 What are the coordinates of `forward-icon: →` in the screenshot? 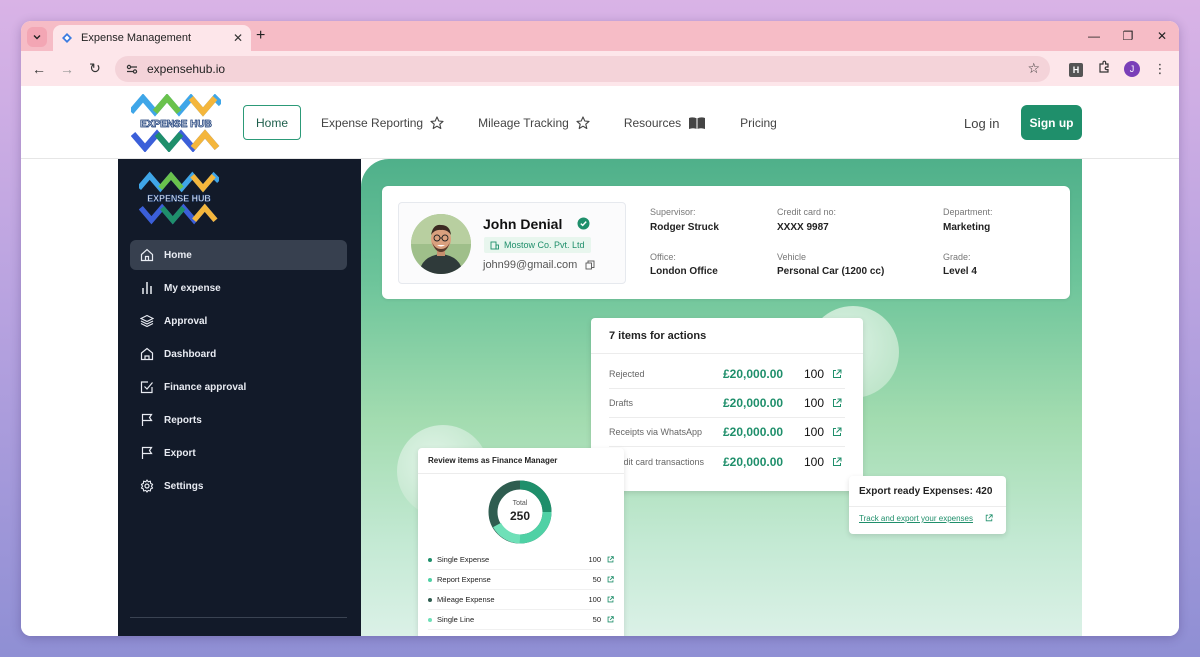 It's located at (67, 69).